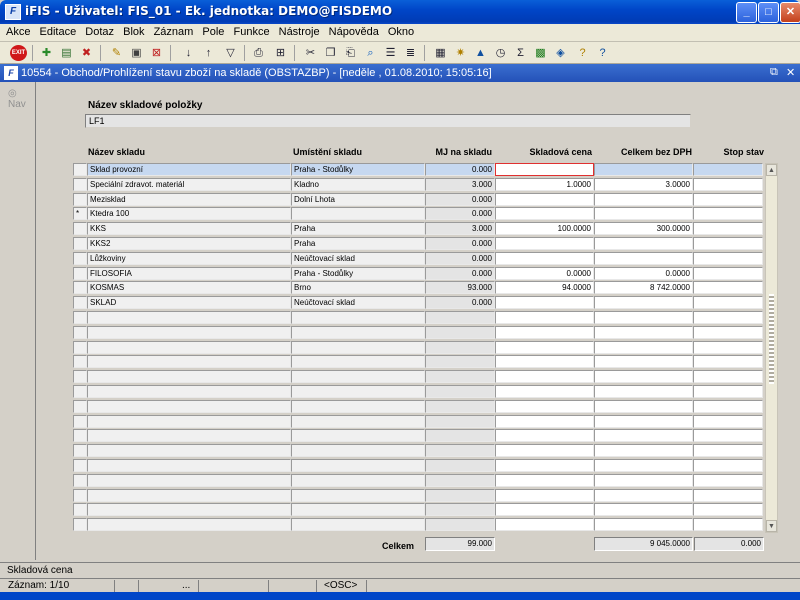 The width and height of the screenshot is (800, 600). What do you see at coordinates (251, 31) in the screenshot?
I see `menu-funkce: Funkce` at bounding box center [251, 31].